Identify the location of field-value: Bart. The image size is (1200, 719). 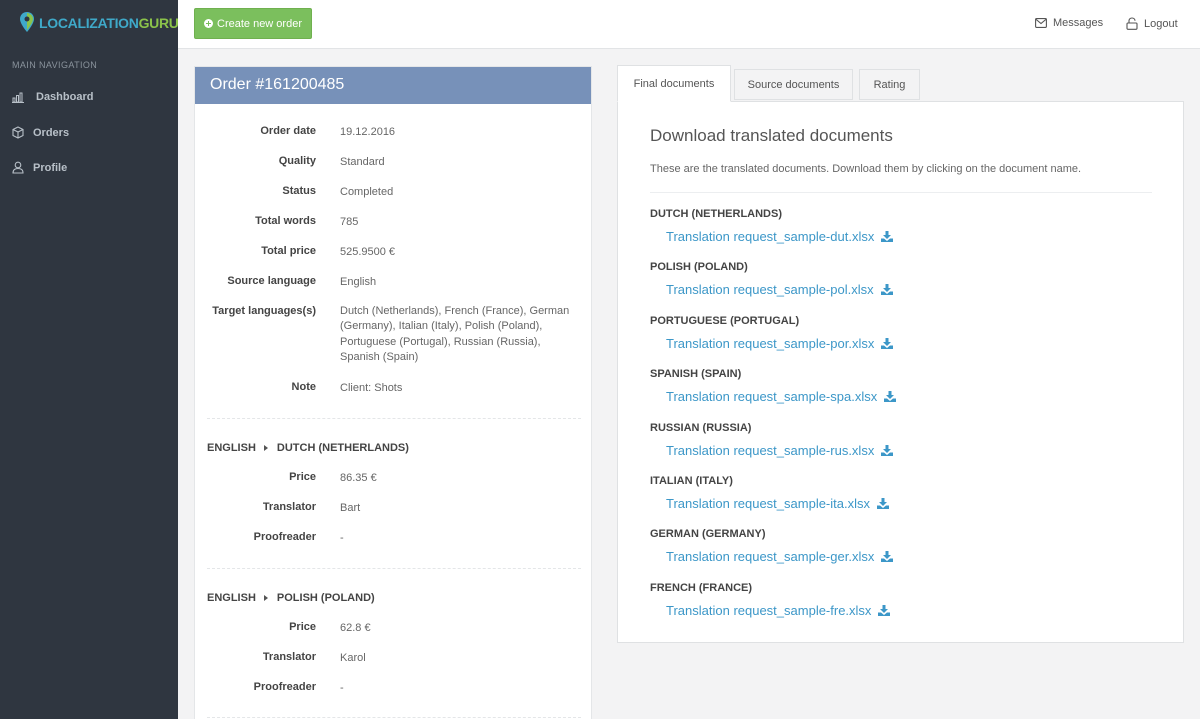
(350, 508).